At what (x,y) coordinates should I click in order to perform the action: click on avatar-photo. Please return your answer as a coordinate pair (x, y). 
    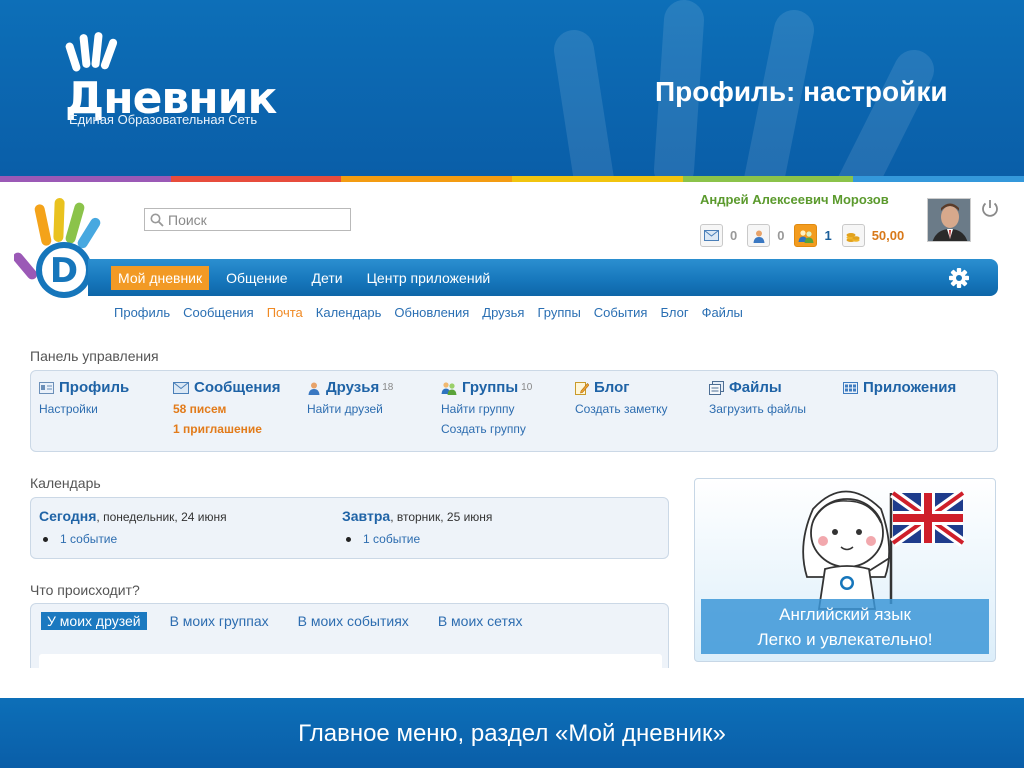
    Looking at the image, I should click on (949, 220).